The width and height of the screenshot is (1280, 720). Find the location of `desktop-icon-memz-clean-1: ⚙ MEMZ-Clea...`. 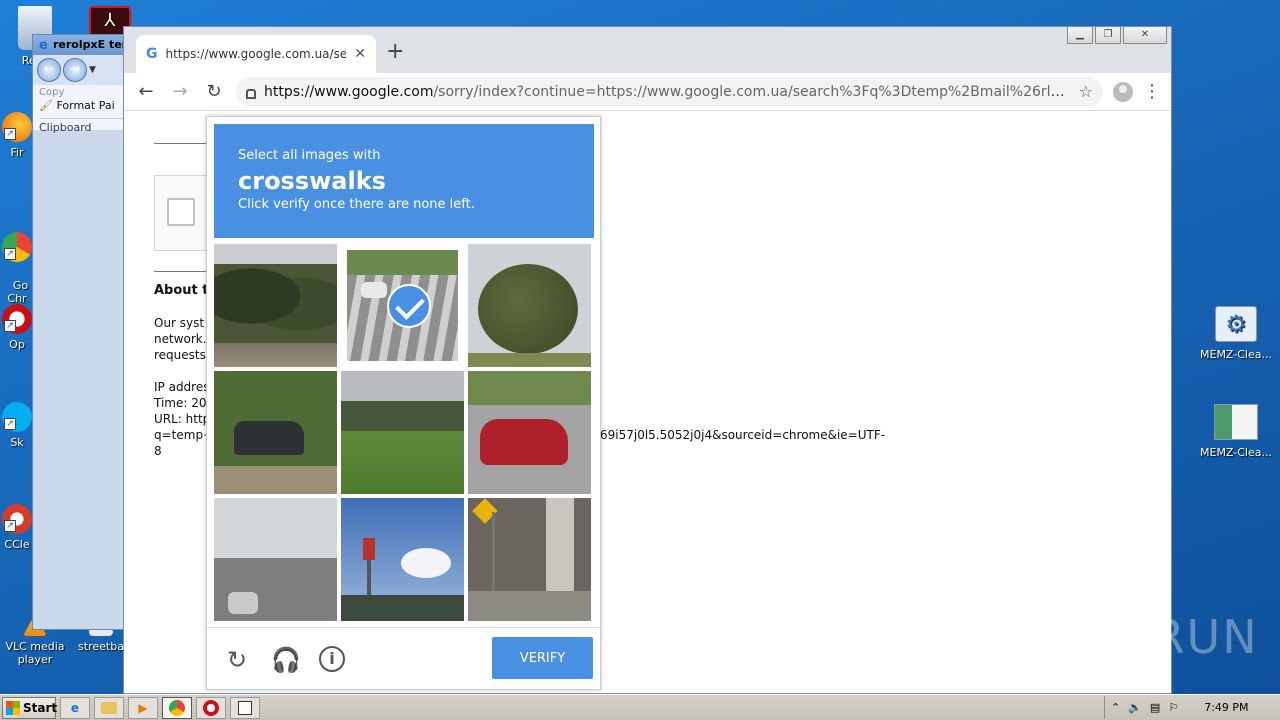

desktop-icon-memz-clean-1: ⚙ MEMZ-Clea... is located at coordinates (1236, 333).